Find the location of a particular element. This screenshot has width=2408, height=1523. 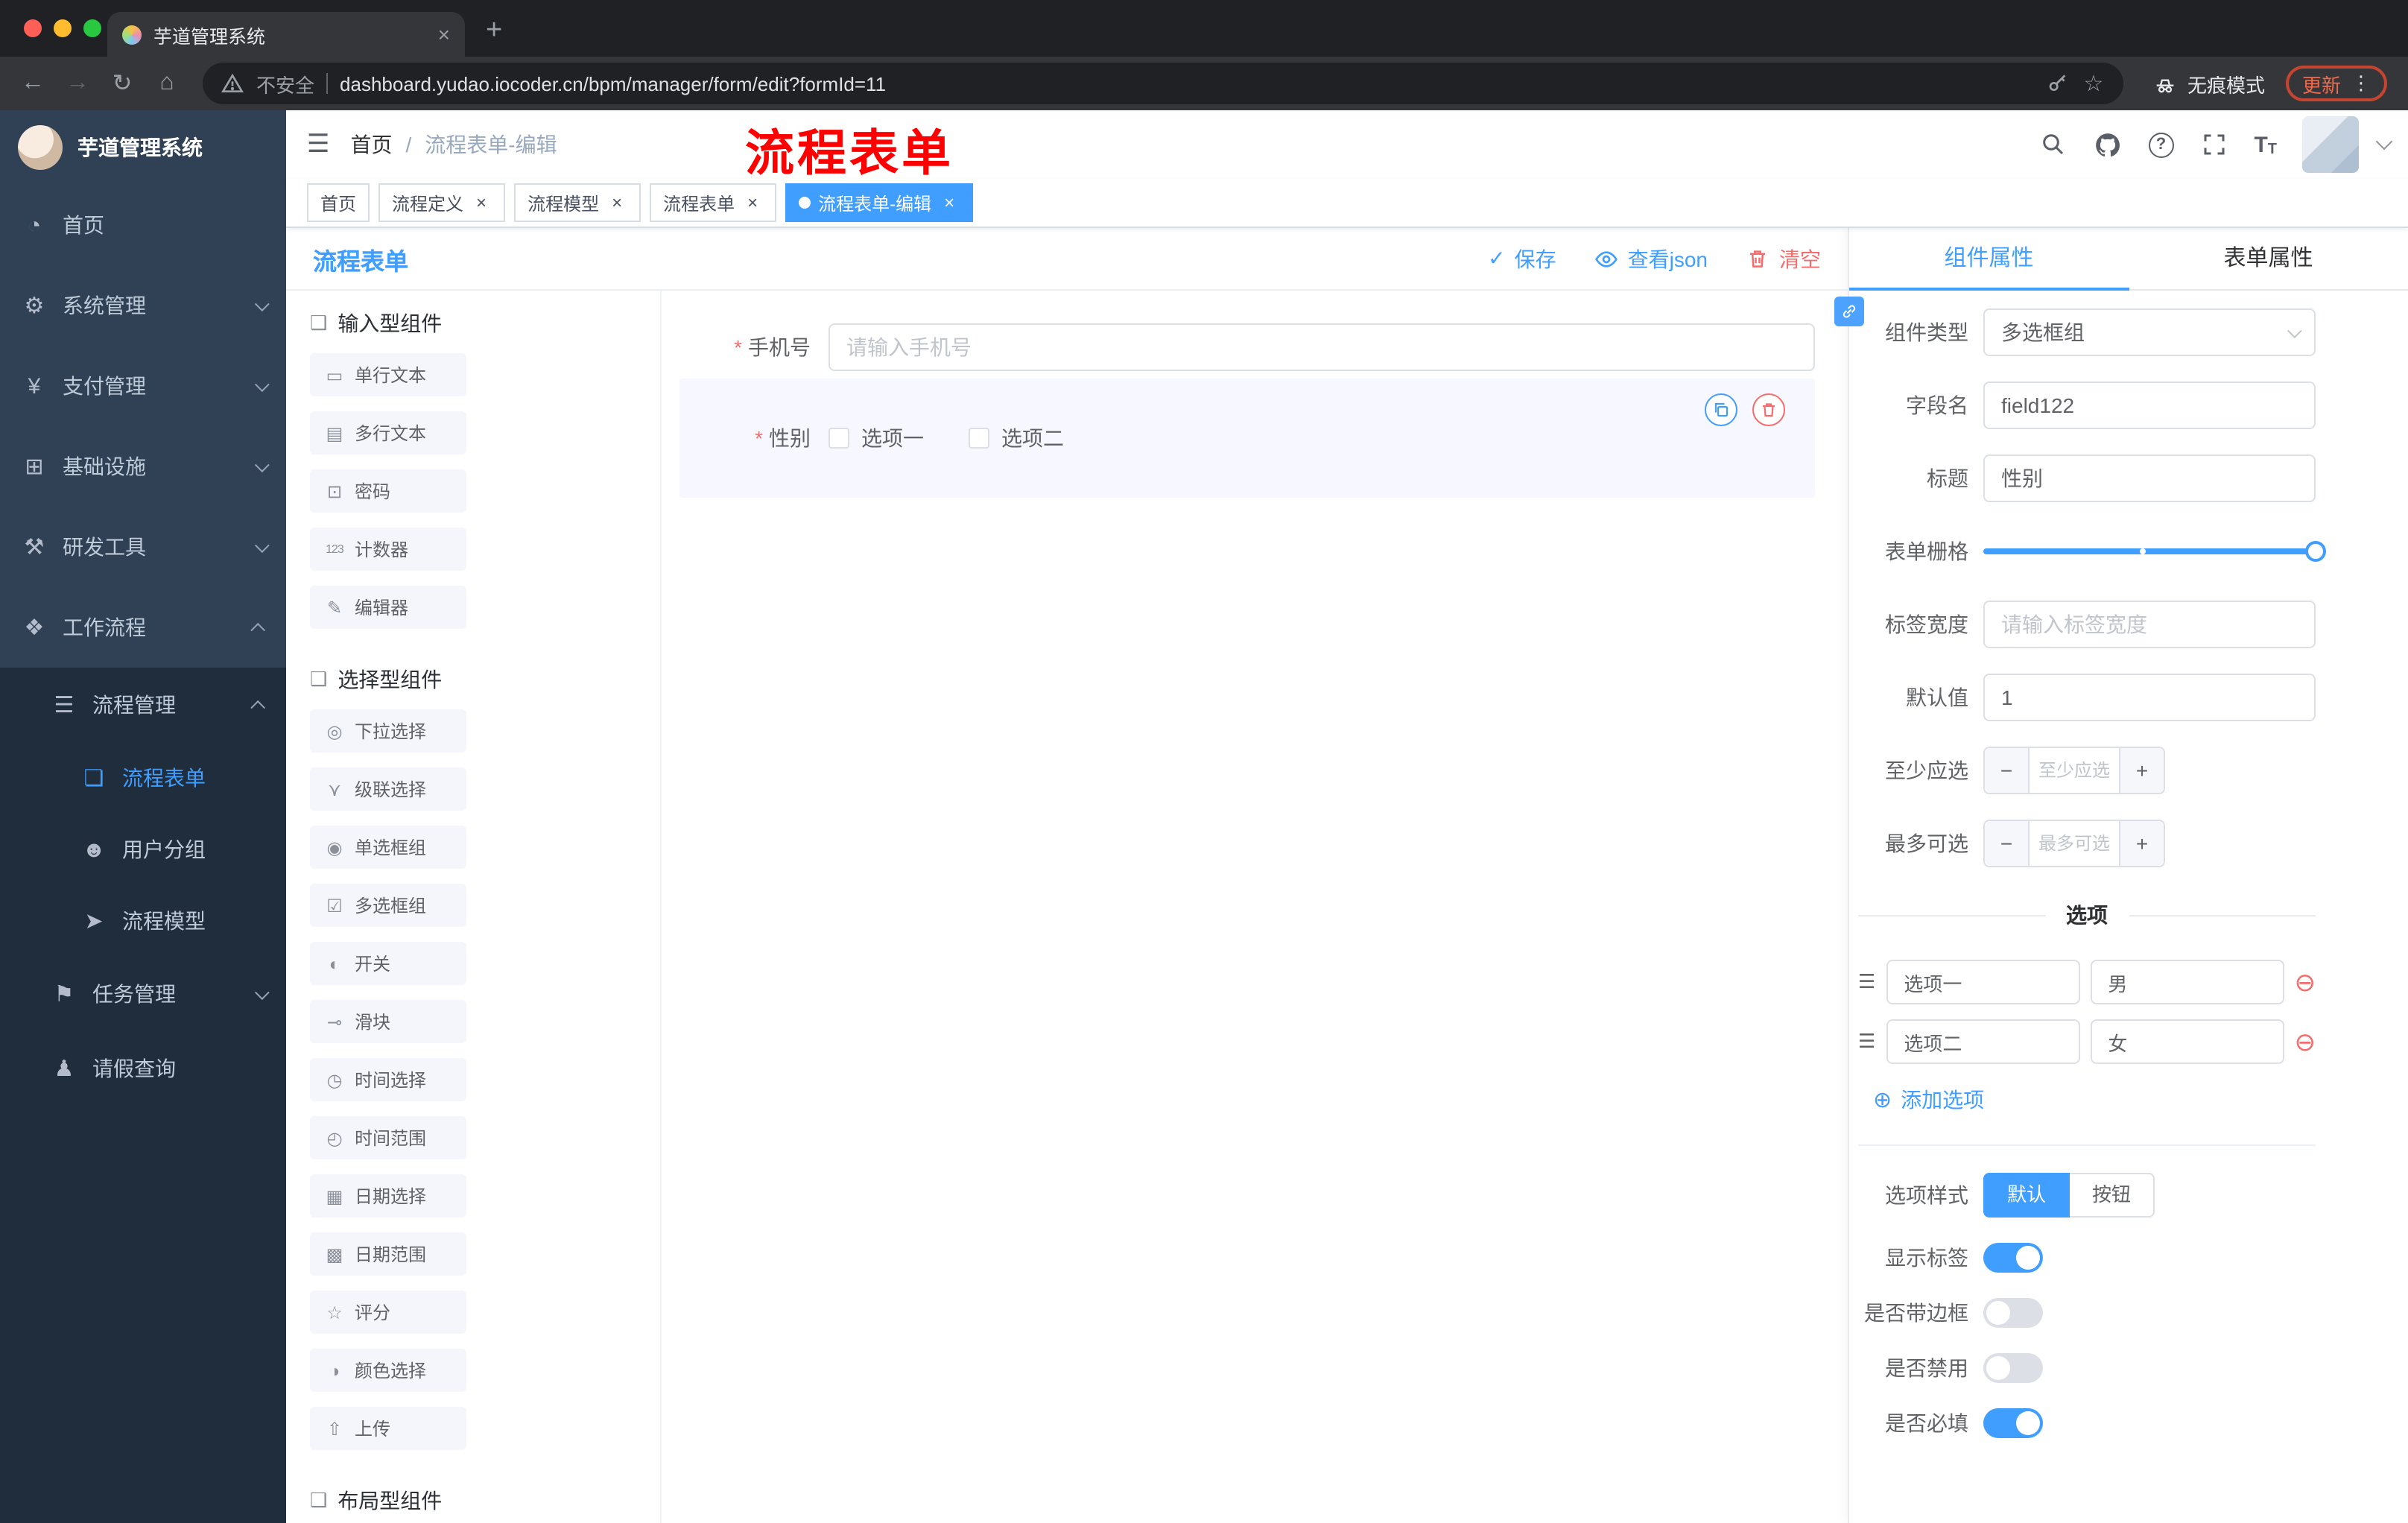

github-icon is located at coordinates (2108, 144).